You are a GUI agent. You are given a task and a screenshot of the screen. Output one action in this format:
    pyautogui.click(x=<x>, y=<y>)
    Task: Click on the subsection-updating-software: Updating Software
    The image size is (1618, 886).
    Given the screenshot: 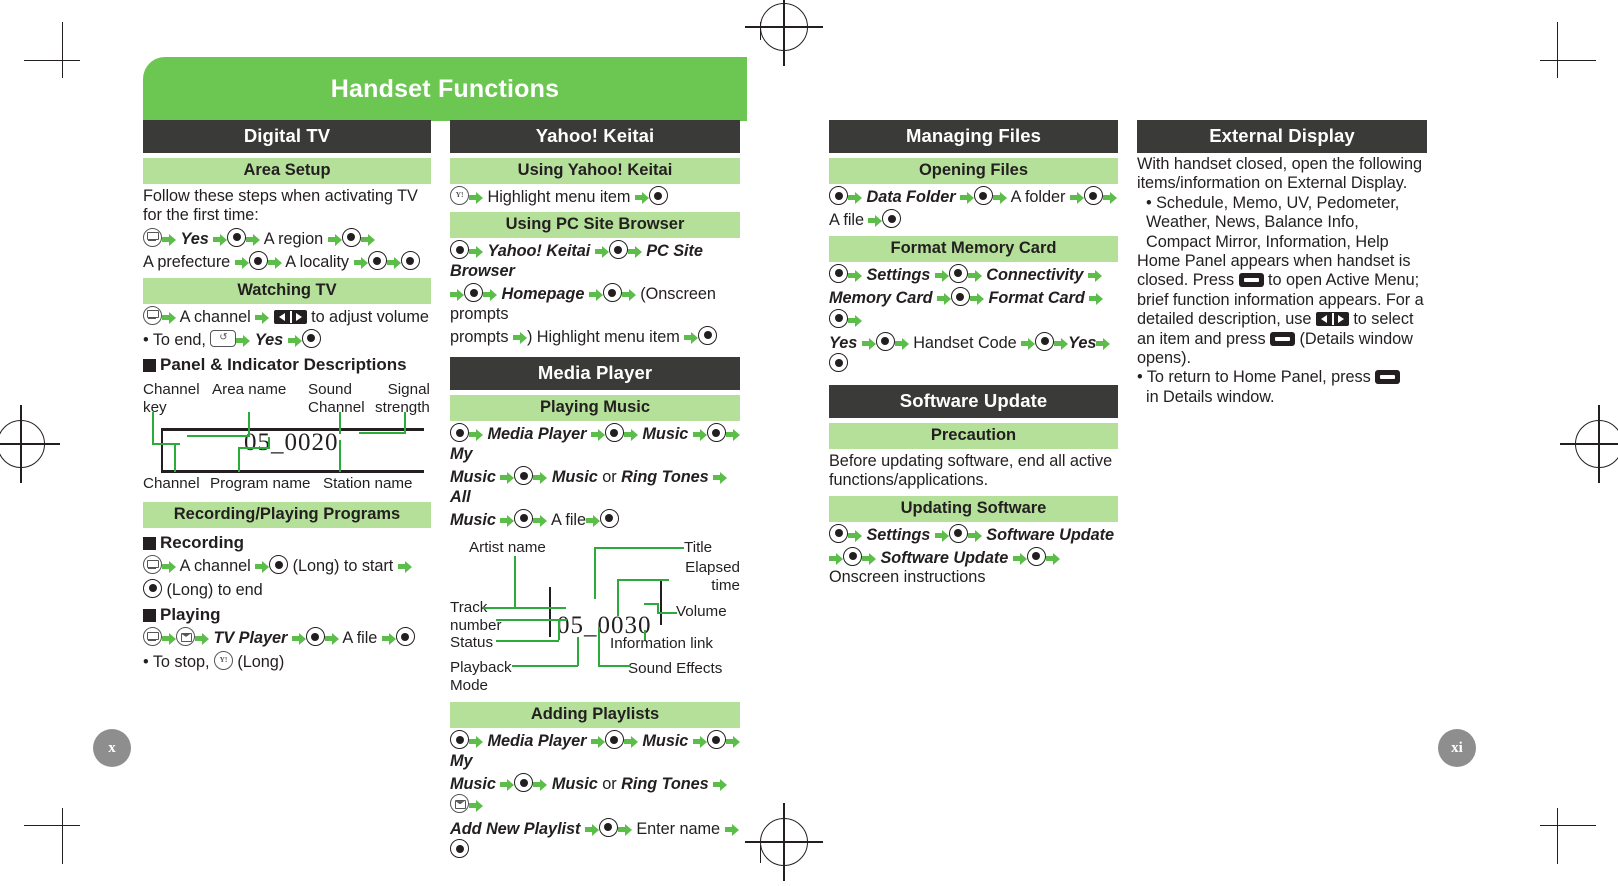 What is the action you would take?
    pyautogui.click(x=973, y=508)
    